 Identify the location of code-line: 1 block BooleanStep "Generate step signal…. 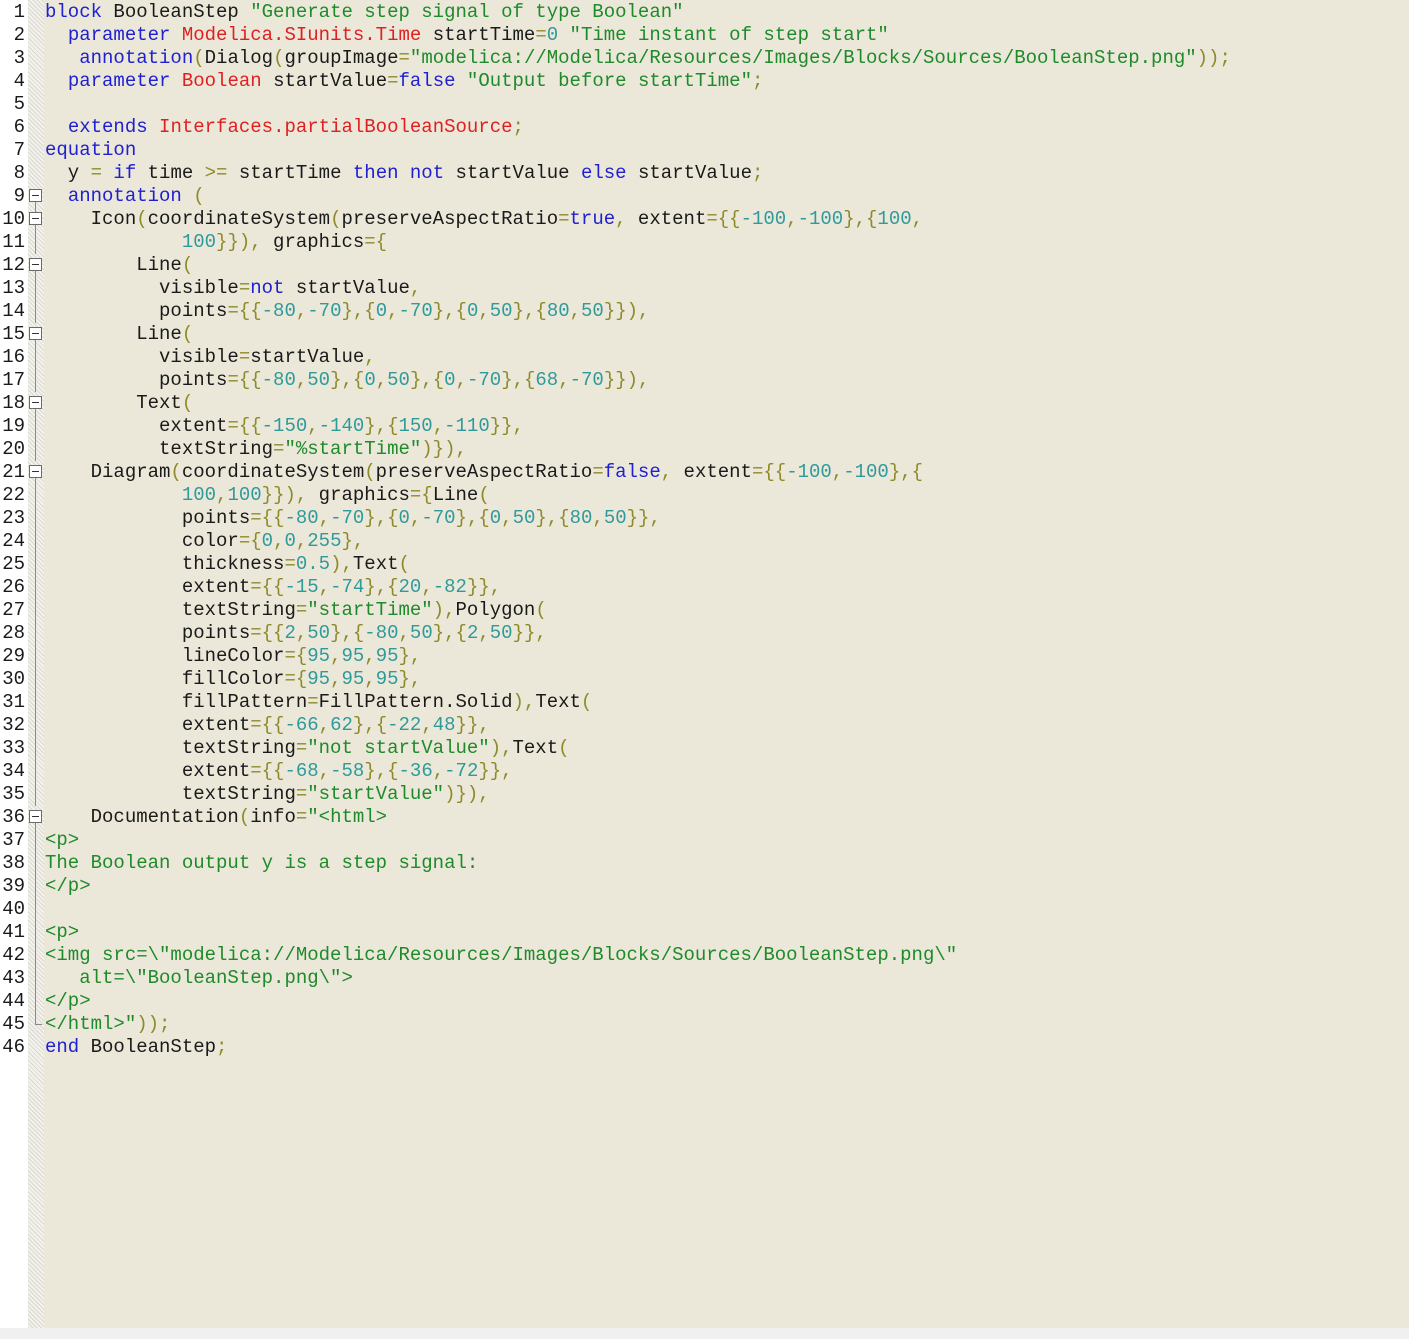
(704, 12).